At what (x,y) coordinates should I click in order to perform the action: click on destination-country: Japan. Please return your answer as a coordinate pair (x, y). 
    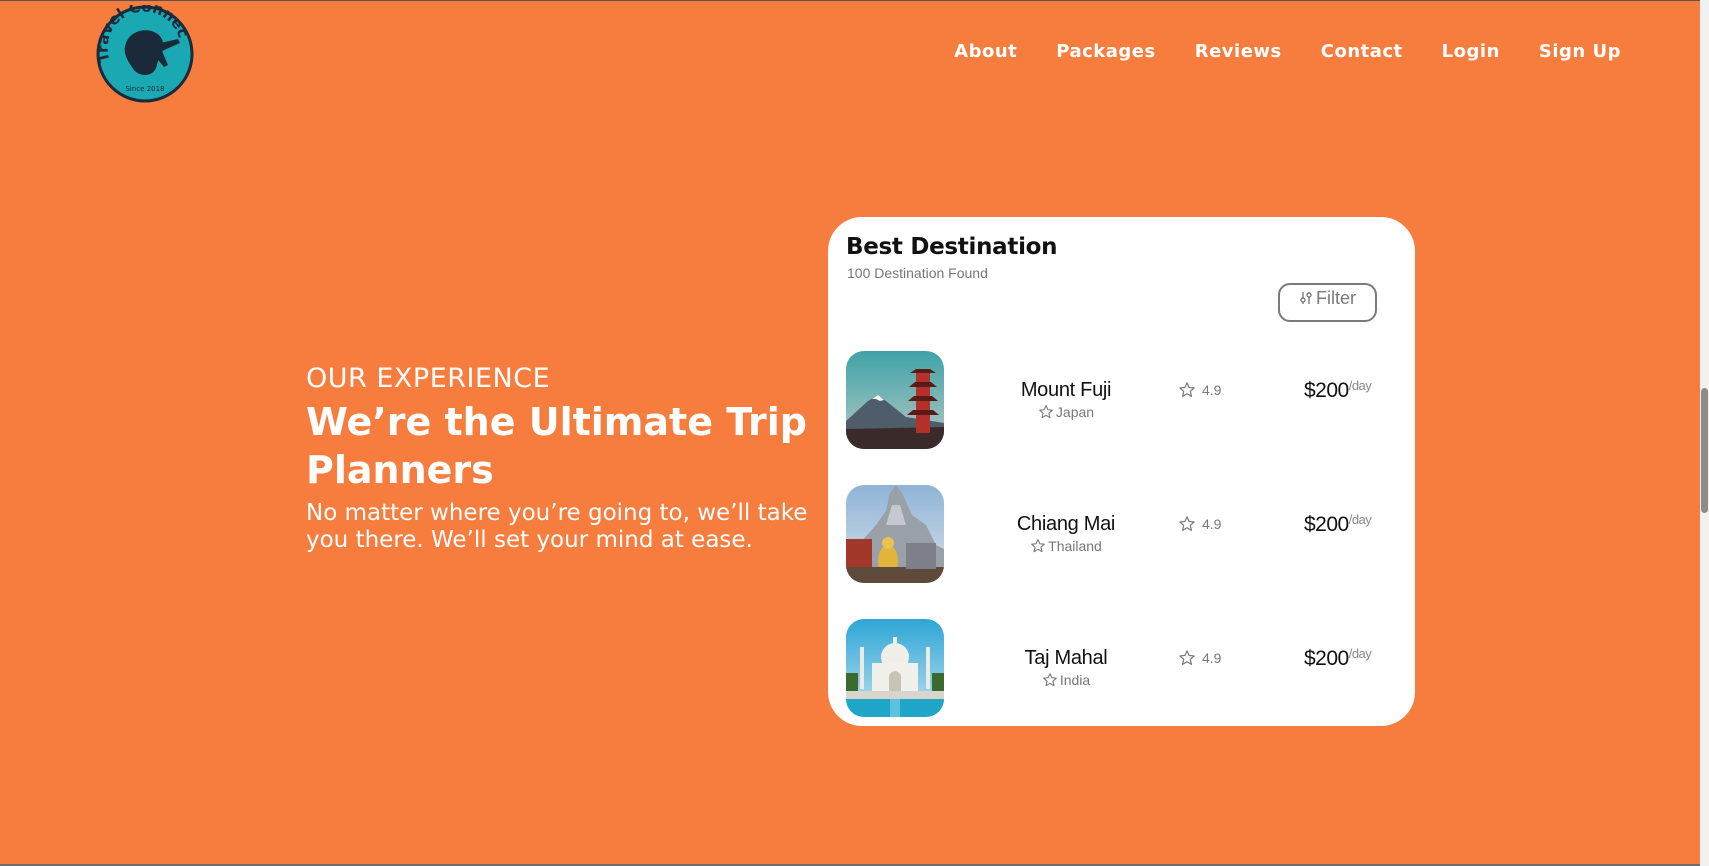
    Looking at the image, I should click on (1066, 412).